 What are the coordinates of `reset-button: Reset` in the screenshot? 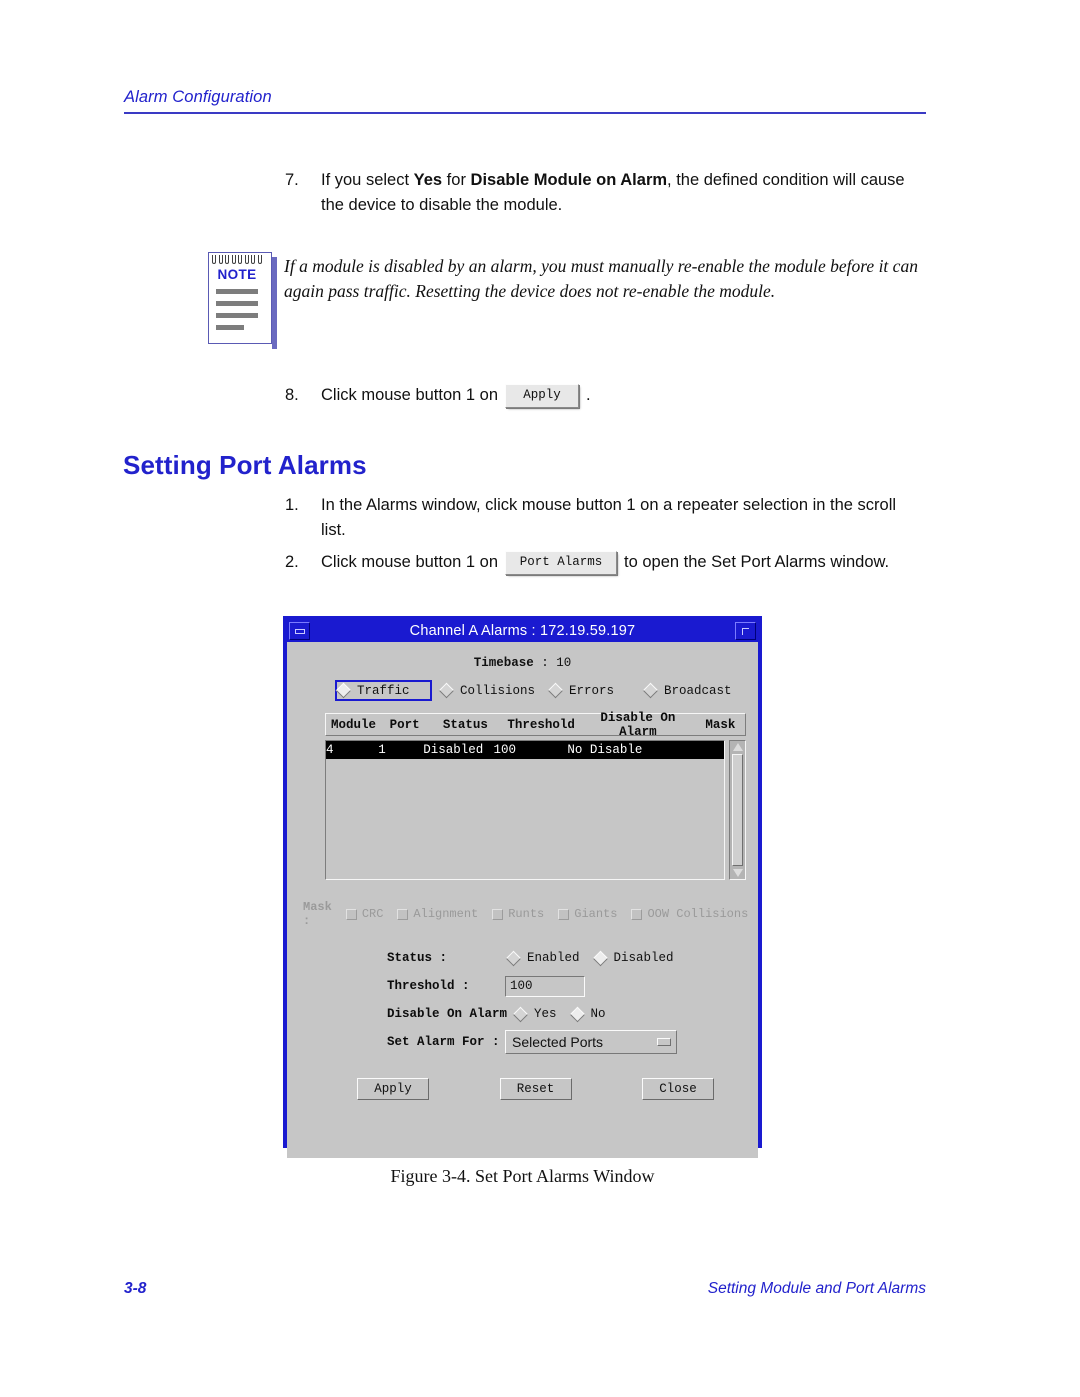 It's located at (535, 1089).